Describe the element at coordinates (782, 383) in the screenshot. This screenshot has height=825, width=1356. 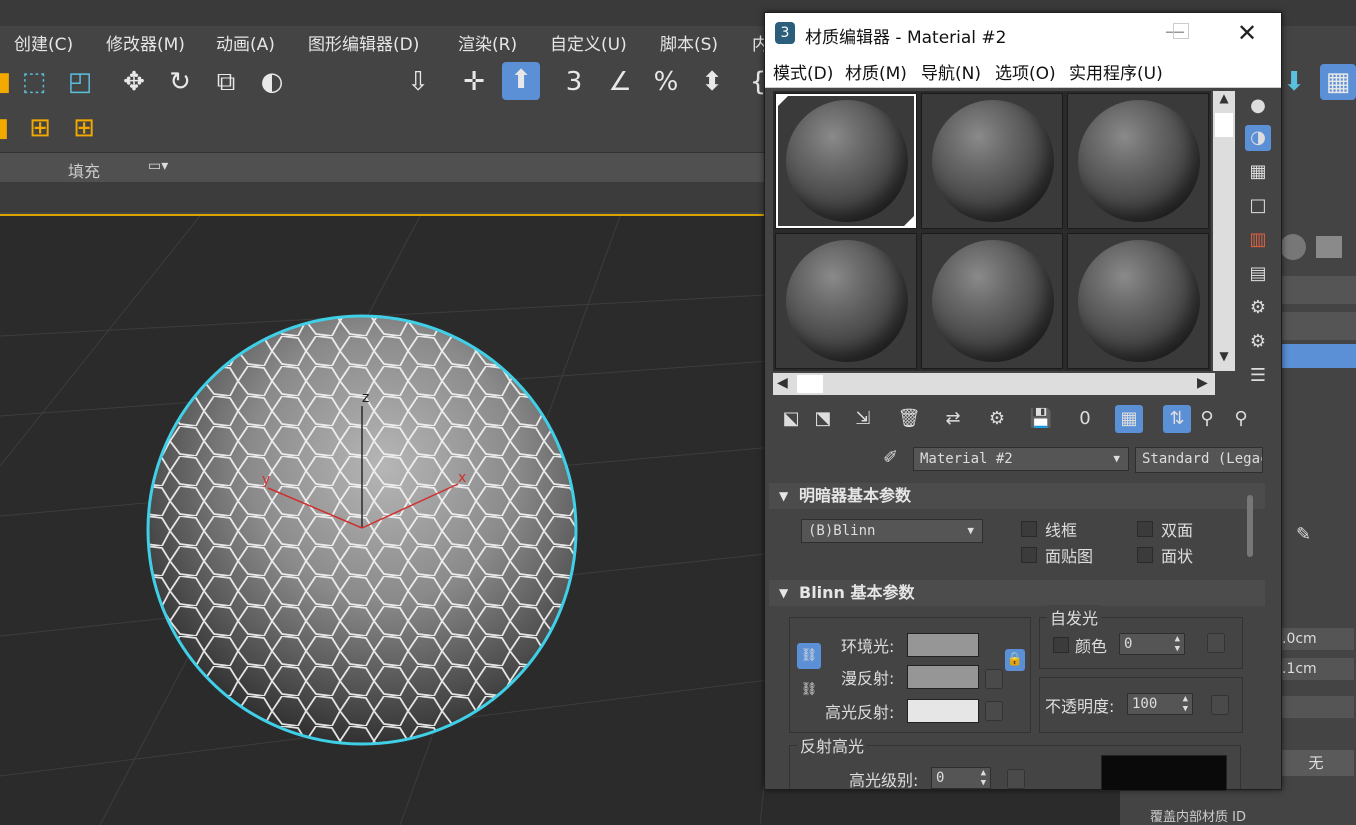
I see `scroll-left-icon: ◀` at that location.